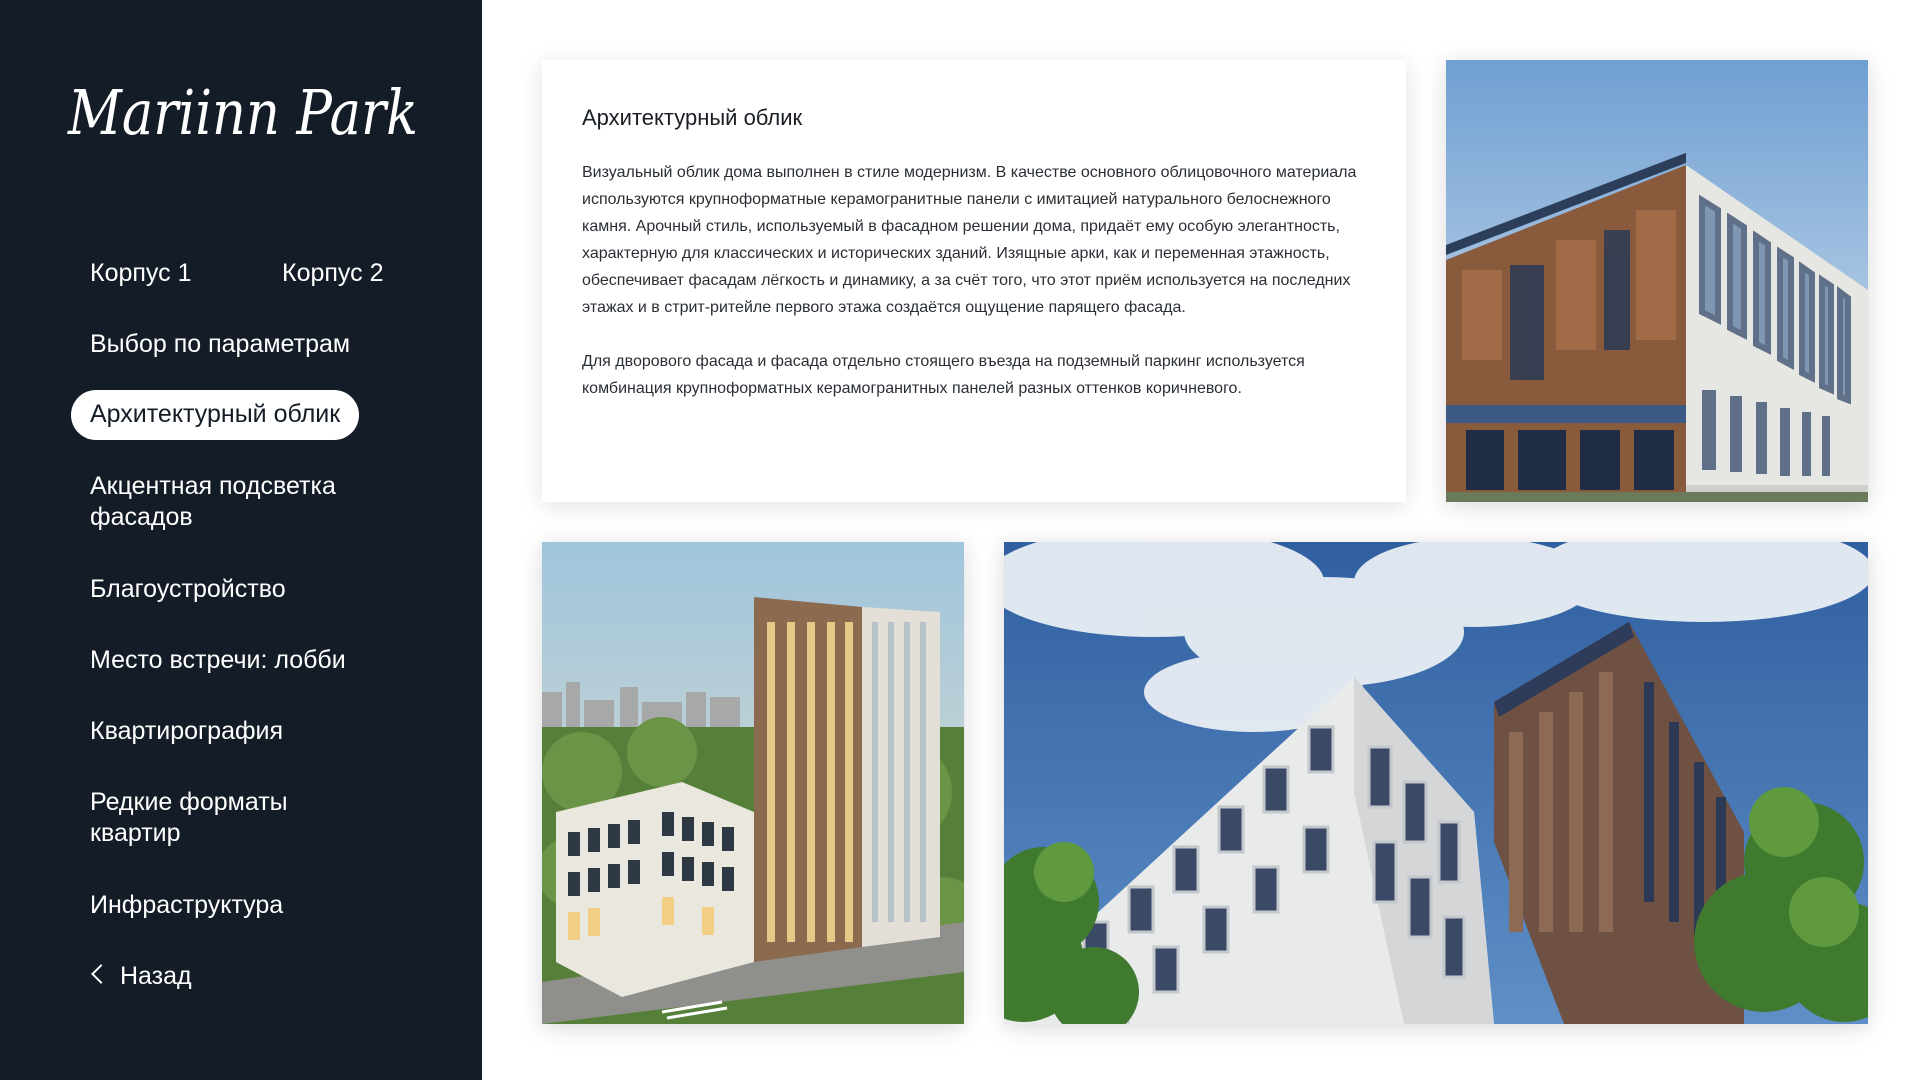 The image size is (1920, 1080). I want to click on chevron-left-icon, so click(101, 974).